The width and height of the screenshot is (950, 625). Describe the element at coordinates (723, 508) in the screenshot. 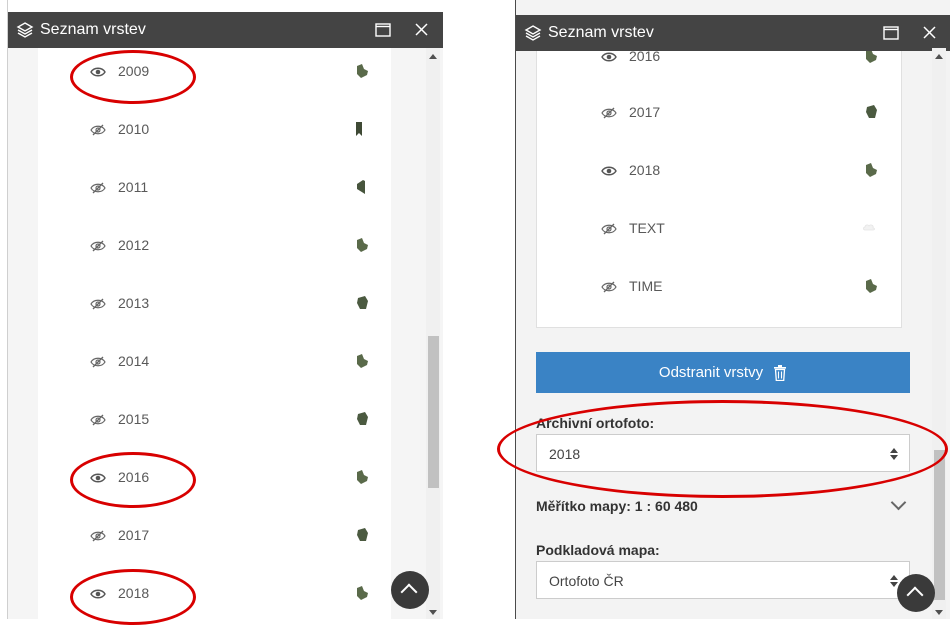

I see `map-scale-row: Měřítko mapy: 1 : 60 480` at that location.